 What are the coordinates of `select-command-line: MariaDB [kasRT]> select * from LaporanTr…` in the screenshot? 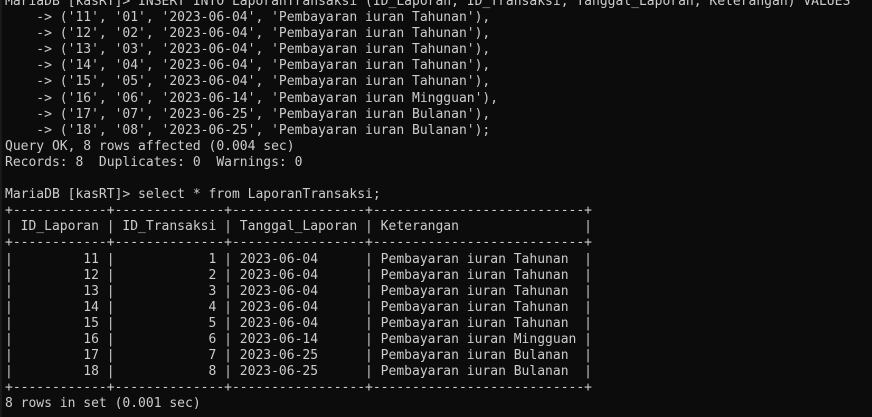 It's located at (193, 195).